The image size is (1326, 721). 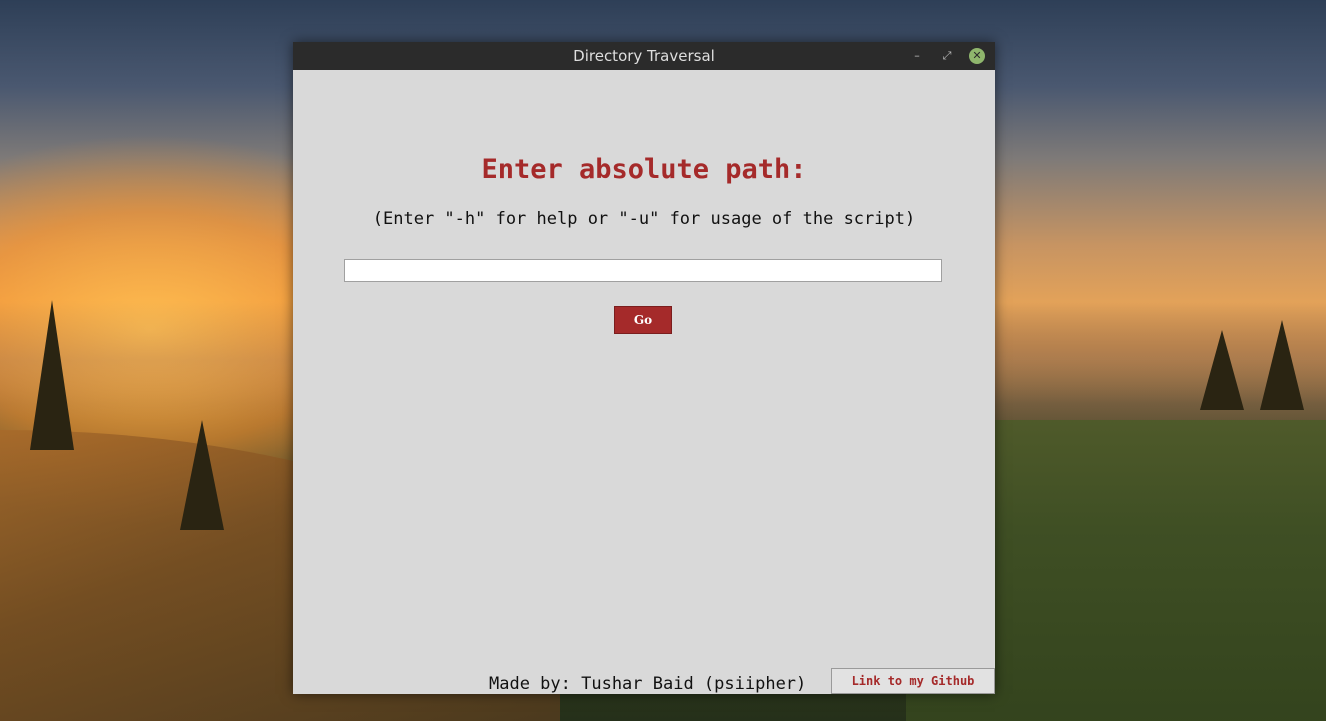 I want to click on minimize-icon: –, so click(x=917, y=56).